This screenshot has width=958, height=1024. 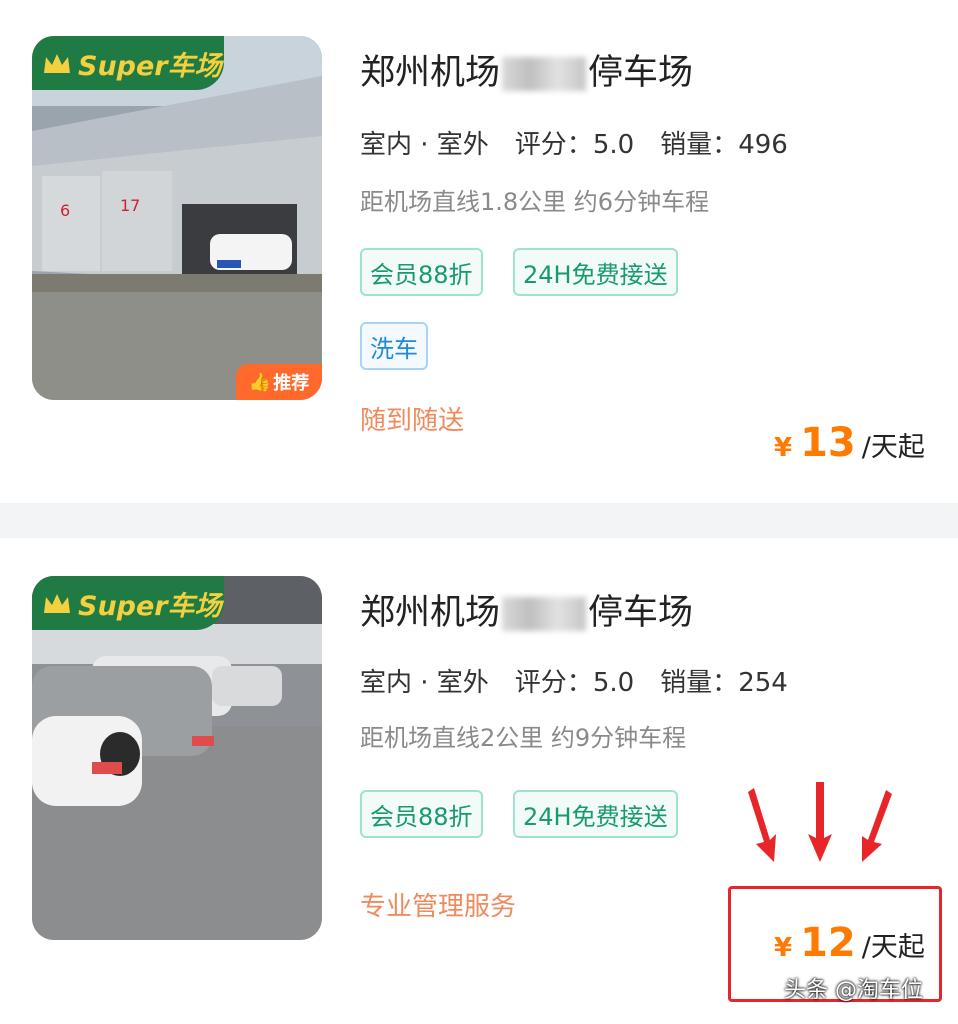 I want to click on parking-lot-image, so click(x=177, y=758).